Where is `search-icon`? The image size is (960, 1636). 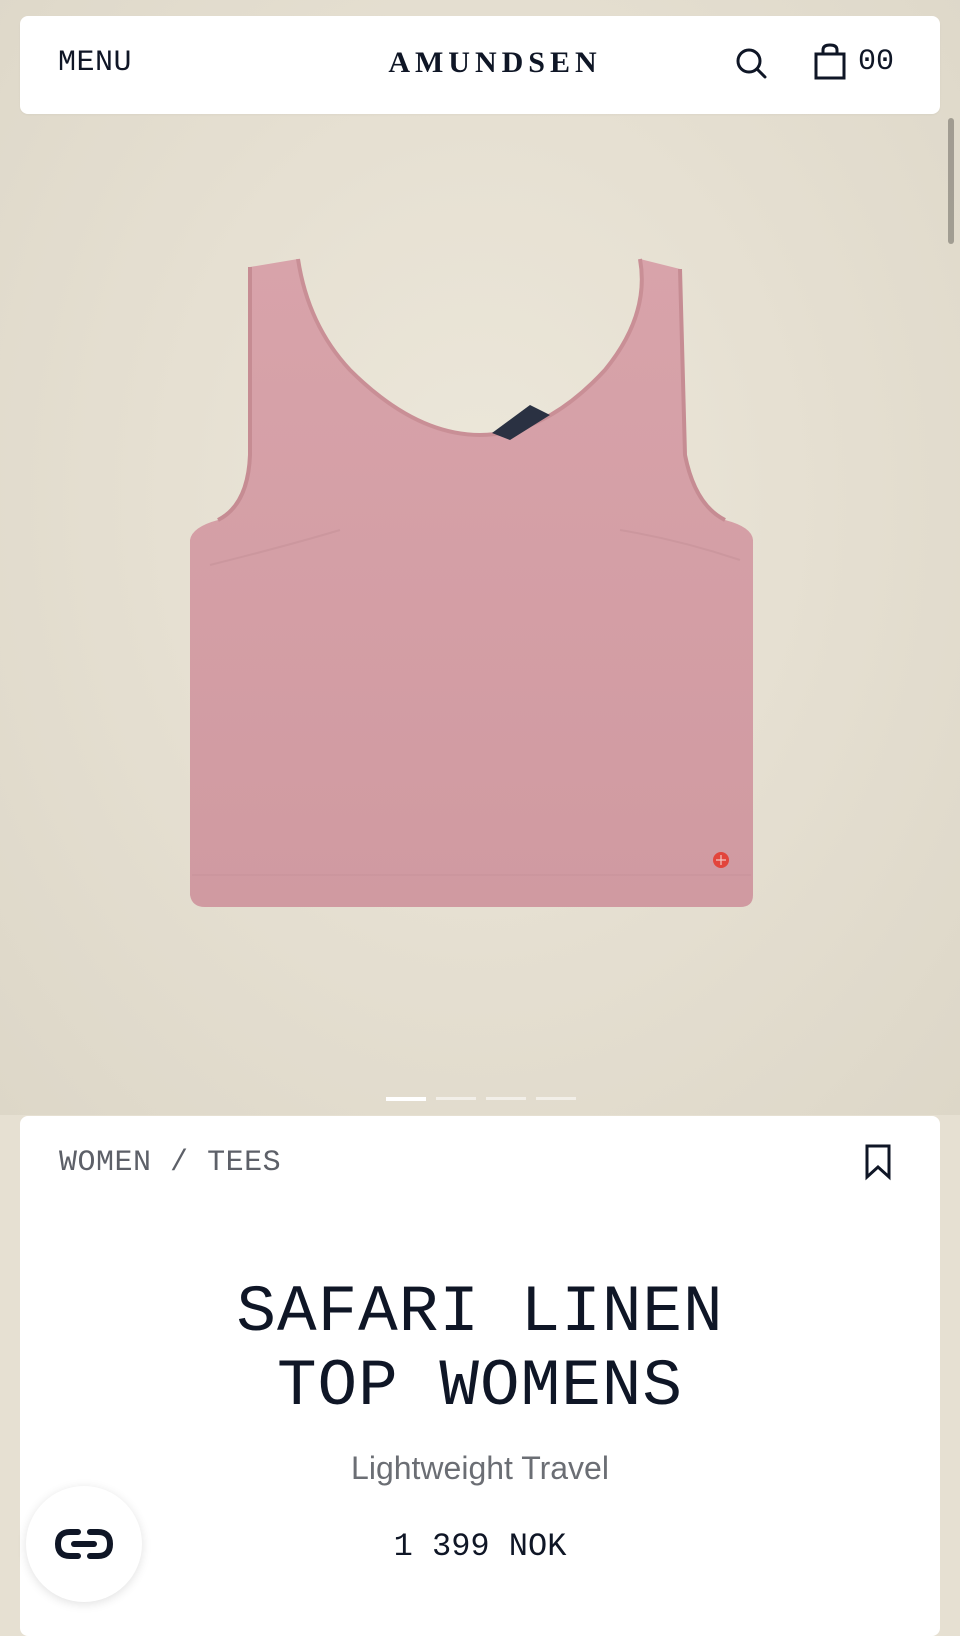
search-icon is located at coordinates (751, 63).